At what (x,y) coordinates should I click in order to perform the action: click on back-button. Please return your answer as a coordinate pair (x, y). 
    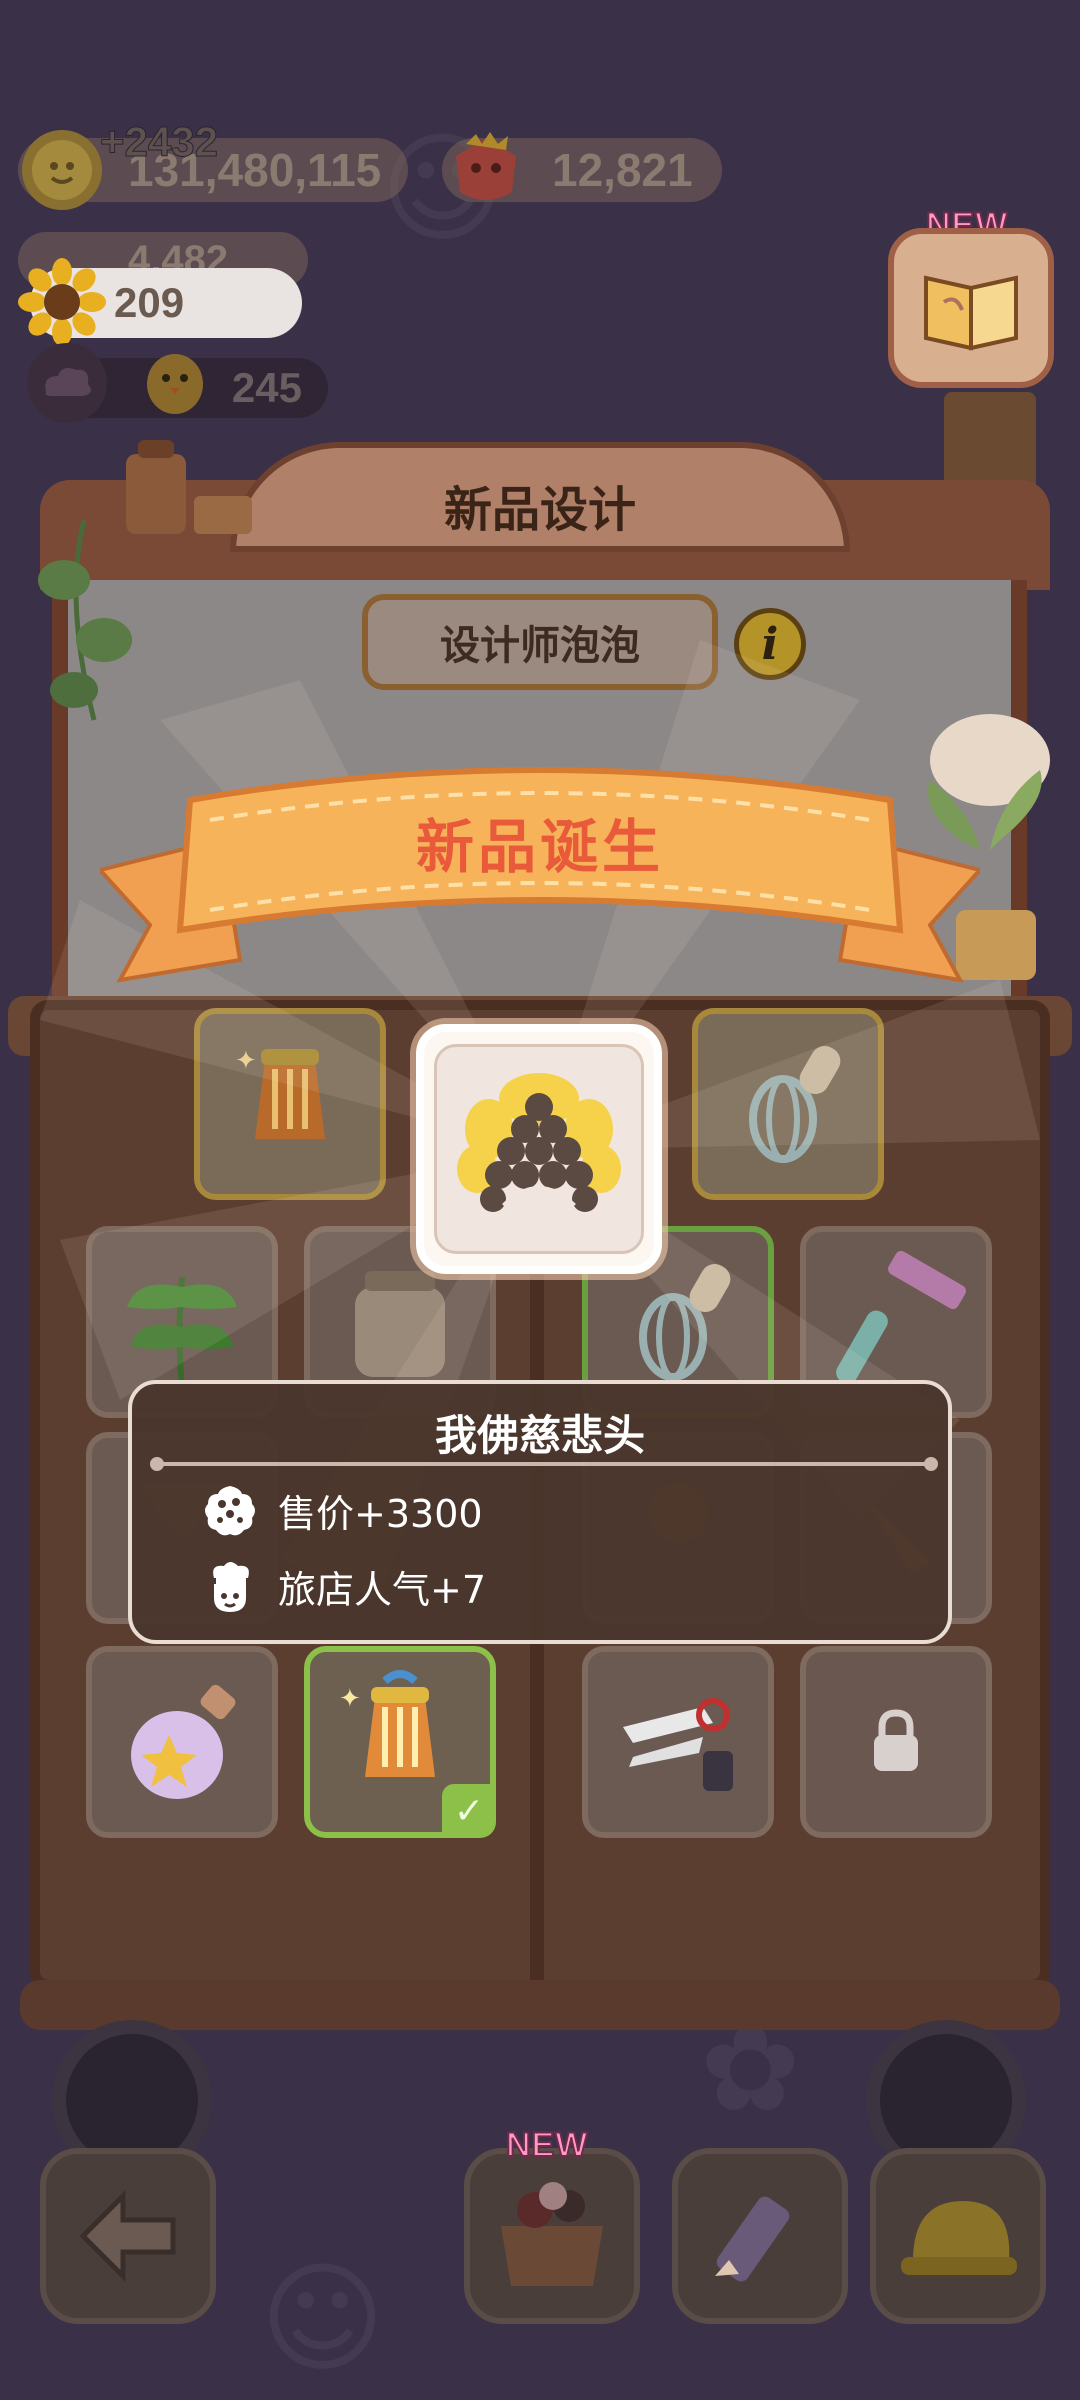
    Looking at the image, I should click on (128, 2236).